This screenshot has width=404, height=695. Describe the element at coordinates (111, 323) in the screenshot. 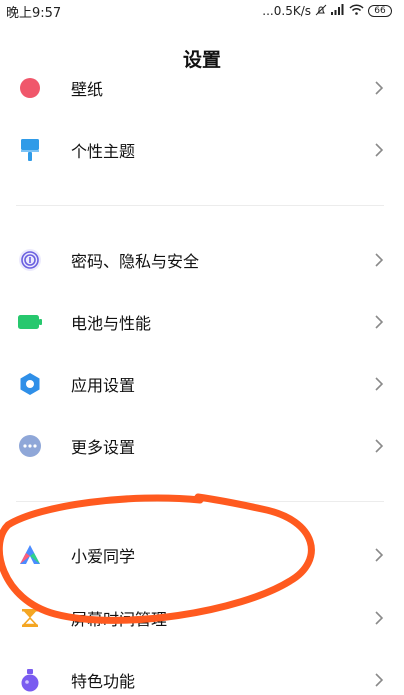

I see `list-item-label: 电池与性能` at that location.